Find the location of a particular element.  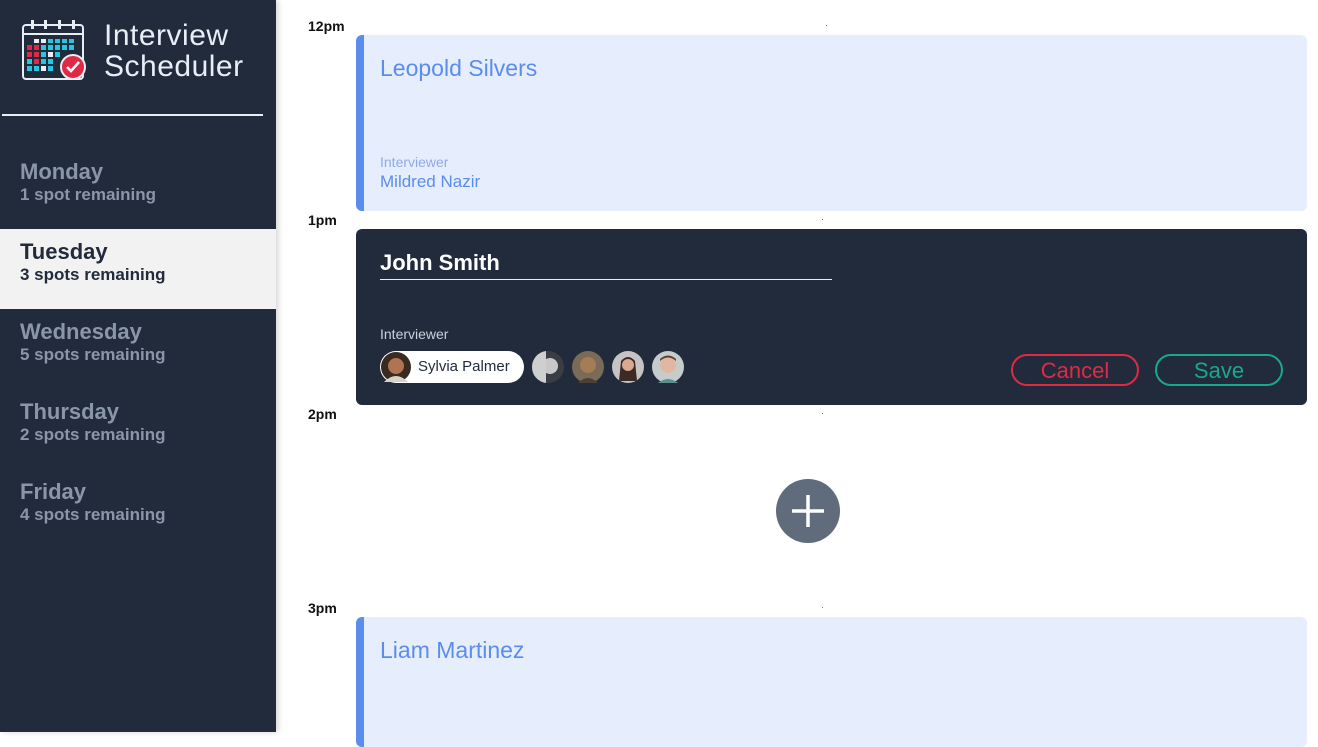

day-spots: 3 spots remaining is located at coordinates (93, 274).